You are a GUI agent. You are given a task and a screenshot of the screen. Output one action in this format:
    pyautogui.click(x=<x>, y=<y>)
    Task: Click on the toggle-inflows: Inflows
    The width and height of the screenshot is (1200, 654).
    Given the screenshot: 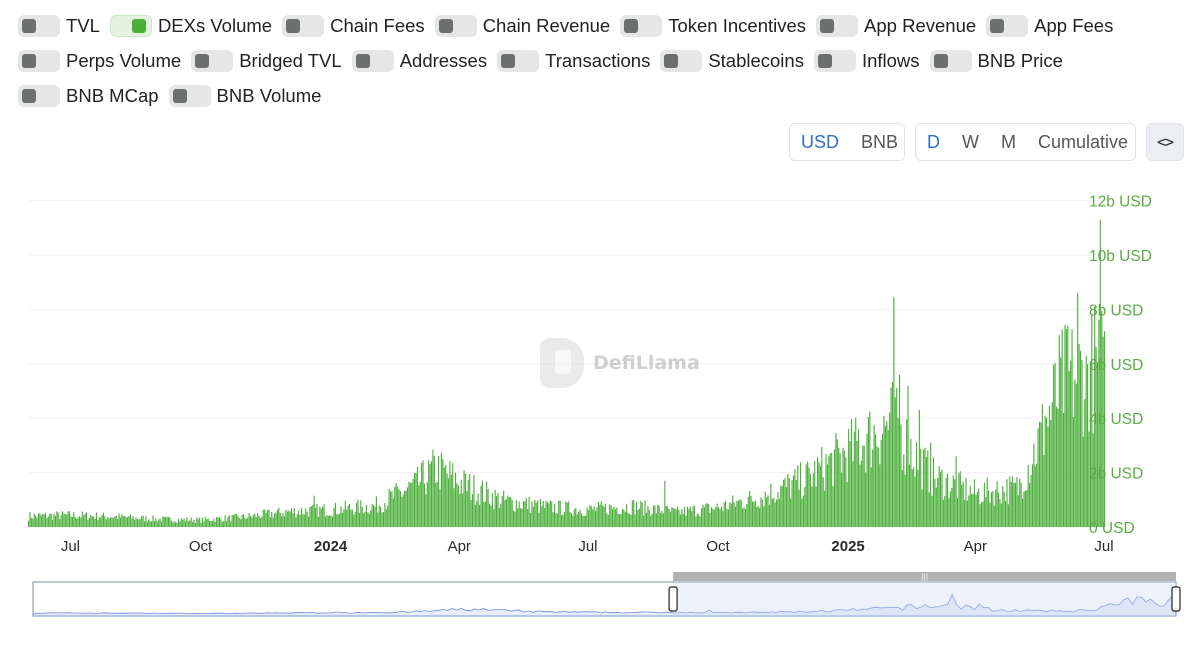 What is the action you would take?
    pyautogui.click(x=866, y=61)
    